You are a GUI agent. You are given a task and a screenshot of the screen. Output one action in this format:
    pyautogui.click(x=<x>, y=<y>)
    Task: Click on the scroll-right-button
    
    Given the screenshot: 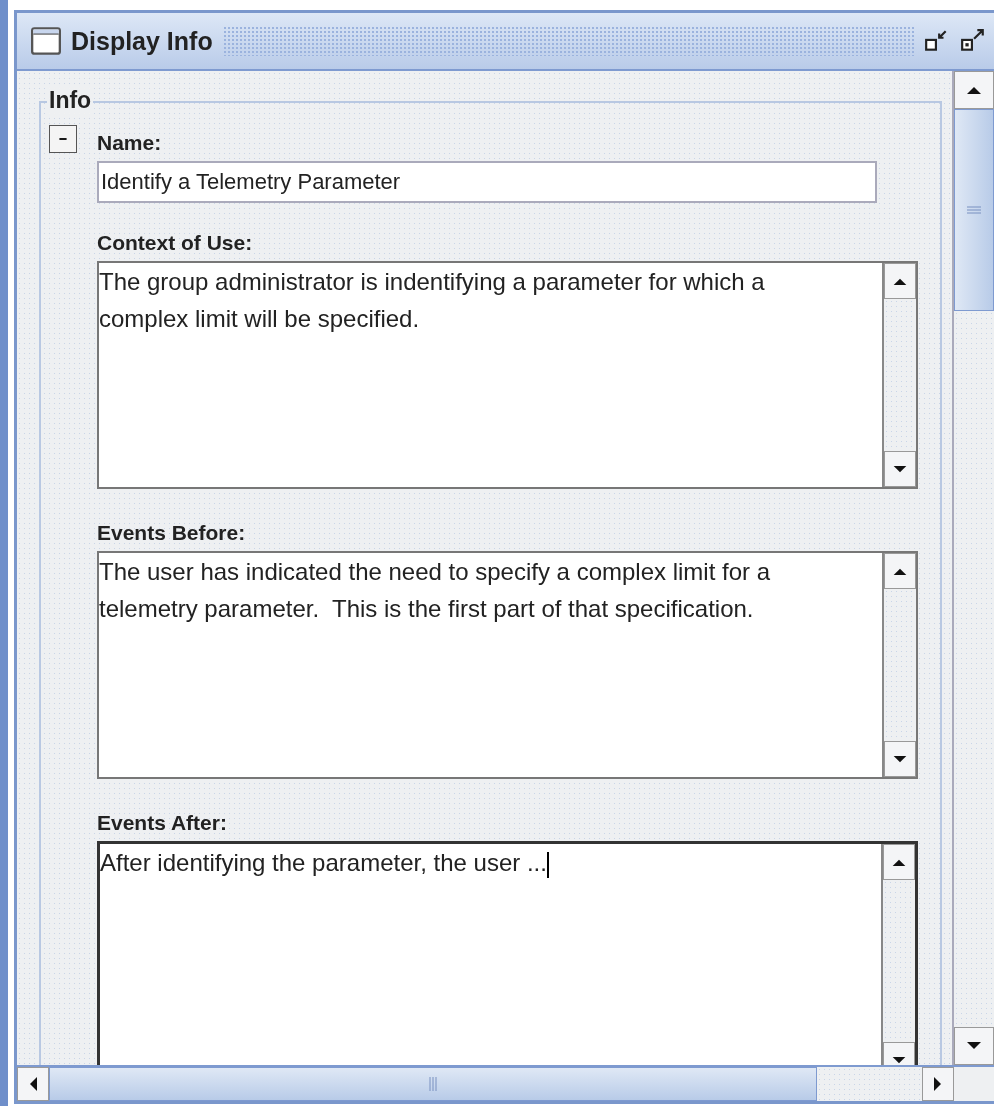 What is the action you would take?
    pyautogui.click(x=938, y=1084)
    